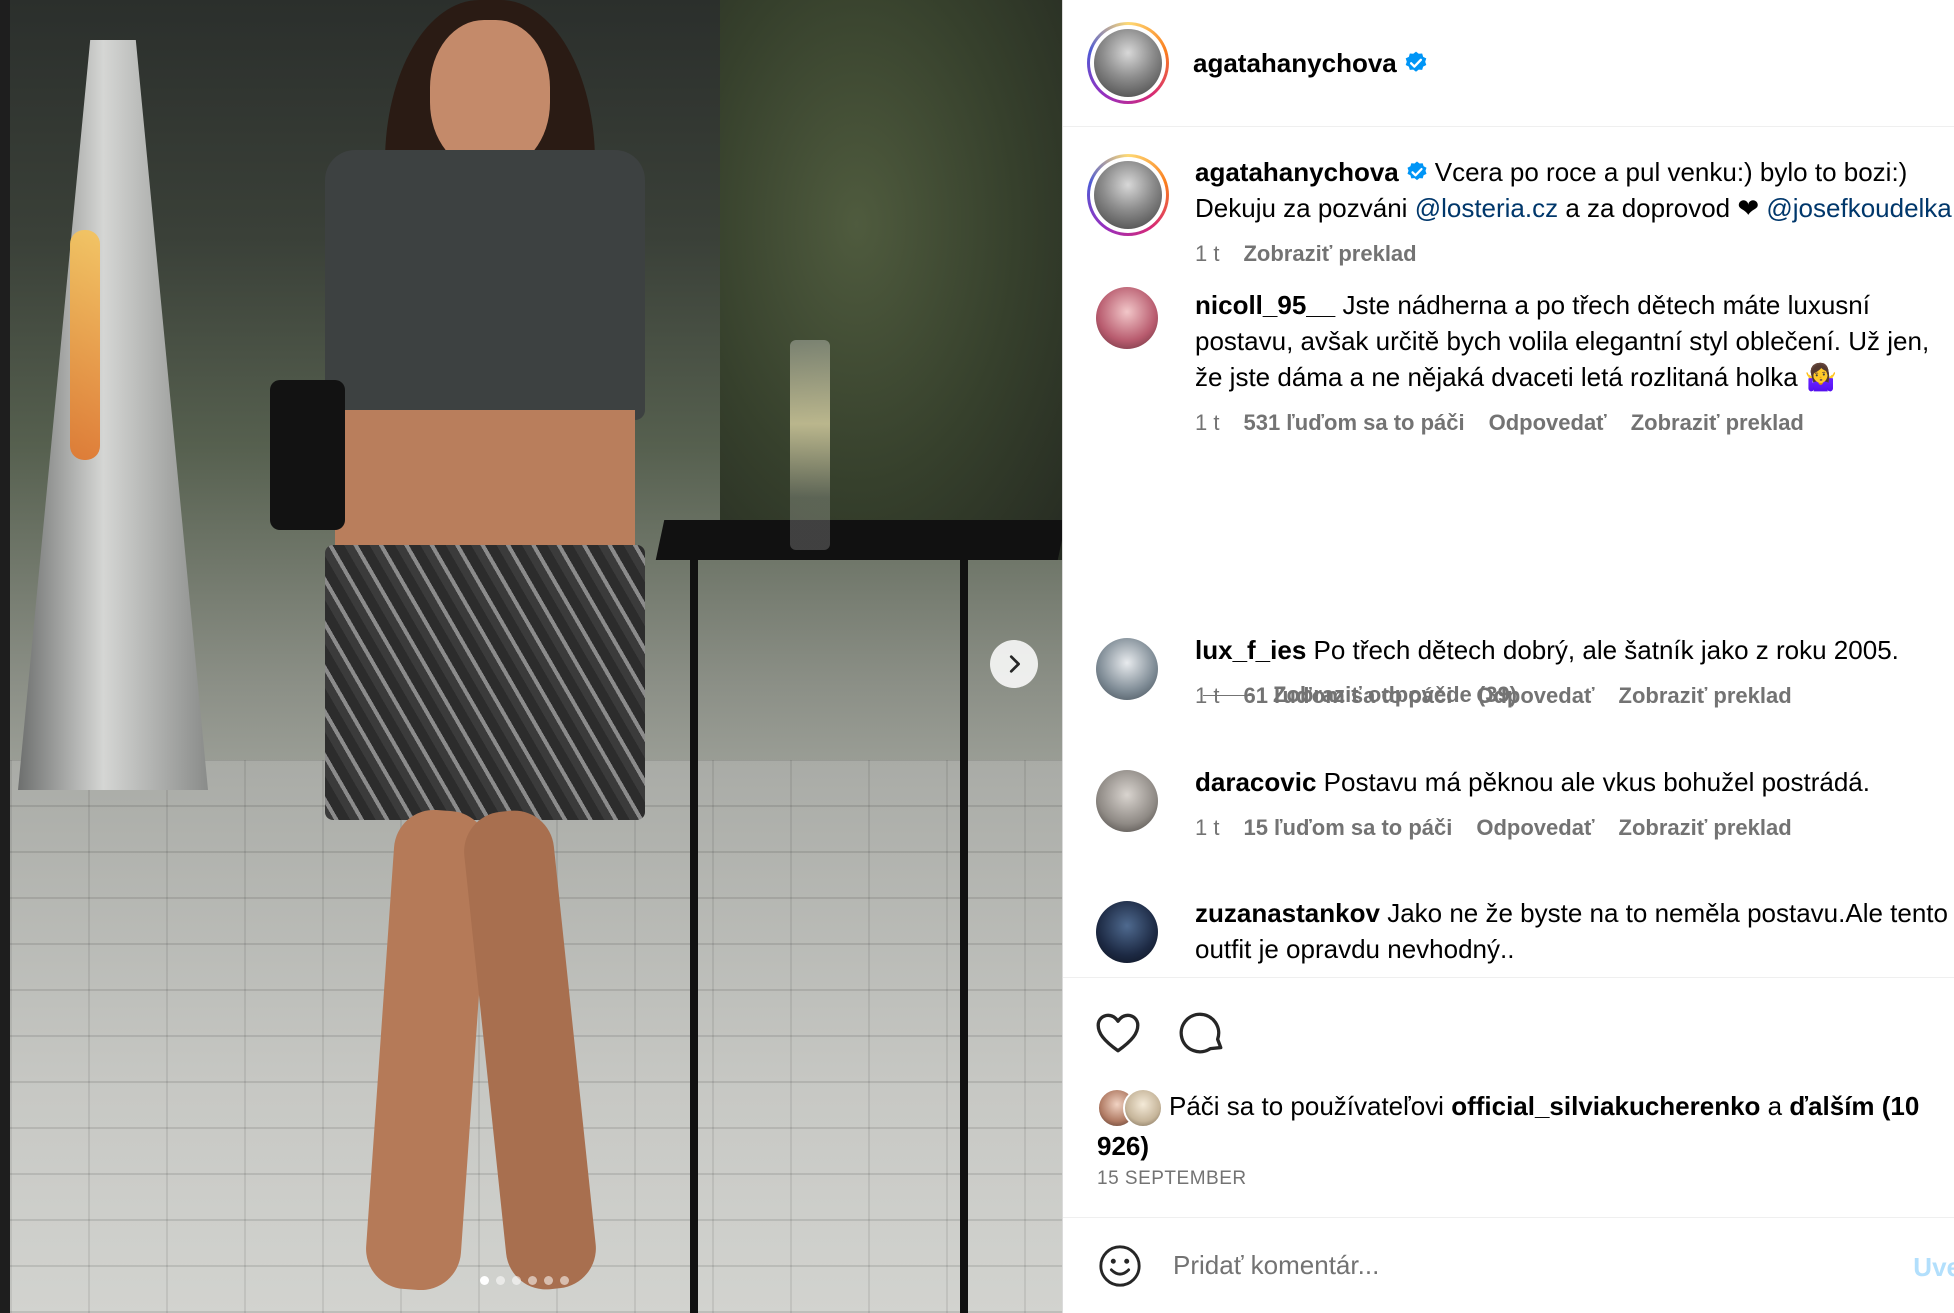 Image resolution: width=1954 pixels, height=1313 pixels. What do you see at coordinates (1486, 208) in the screenshot?
I see `mention-link: @losteria.cz` at bounding box center [1486, 208].